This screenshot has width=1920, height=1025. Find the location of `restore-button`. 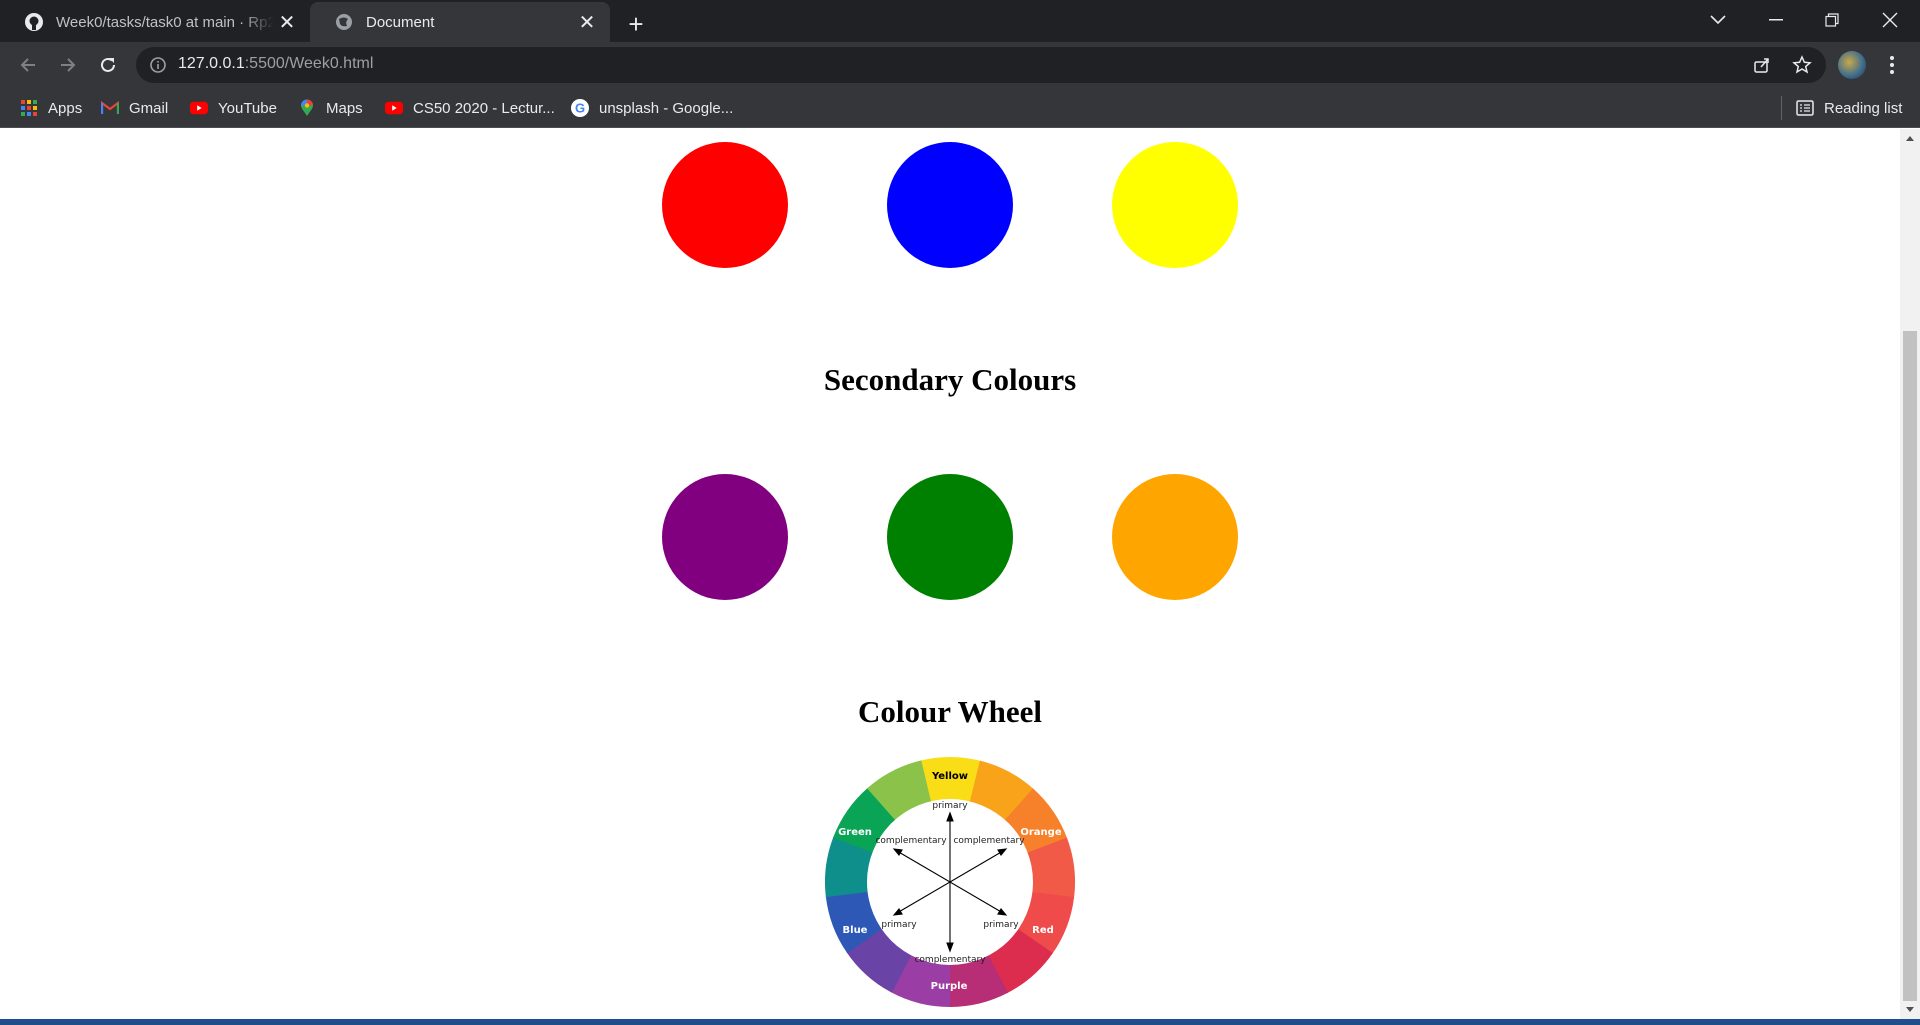

restore-button is located at coordinates (1832, 20).